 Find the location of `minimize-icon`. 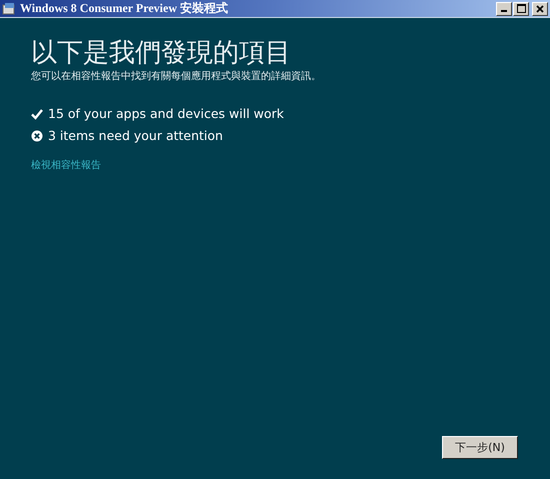

minimize-icon is located at coordinates (504, 11).